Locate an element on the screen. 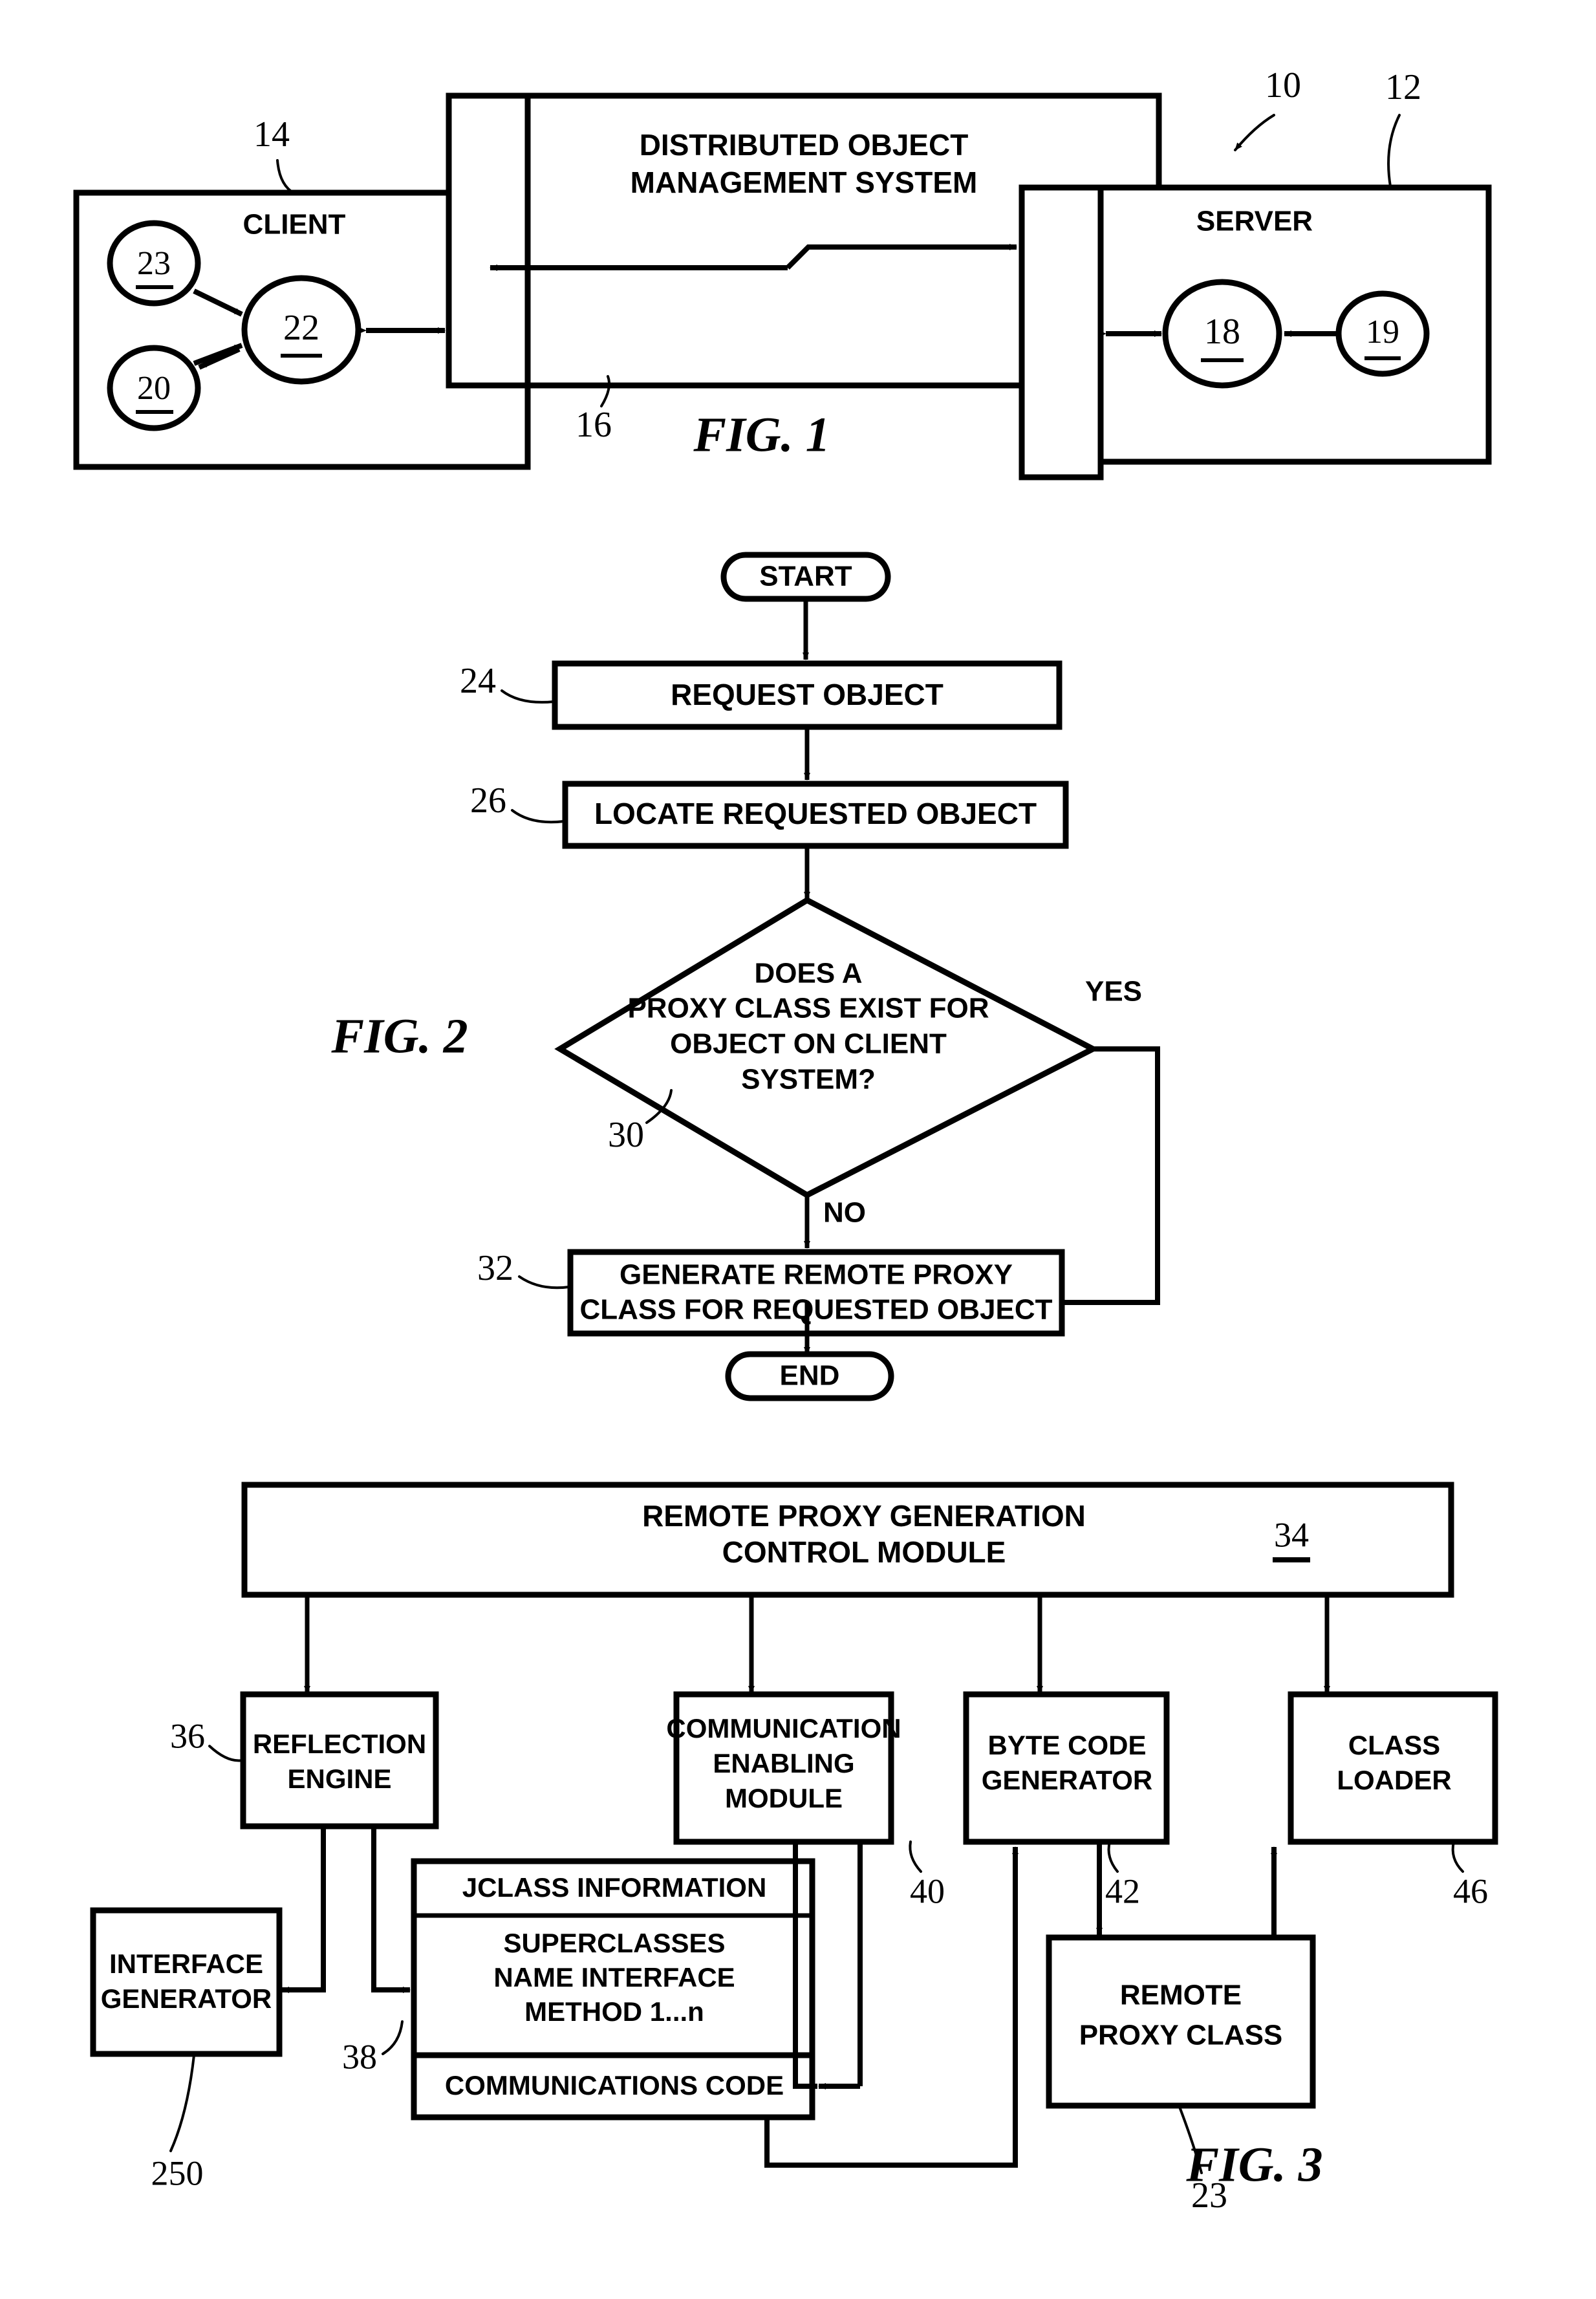  decision-line2: PROXY CLASS EXIST FOR is located at coordinates (808, 1008).